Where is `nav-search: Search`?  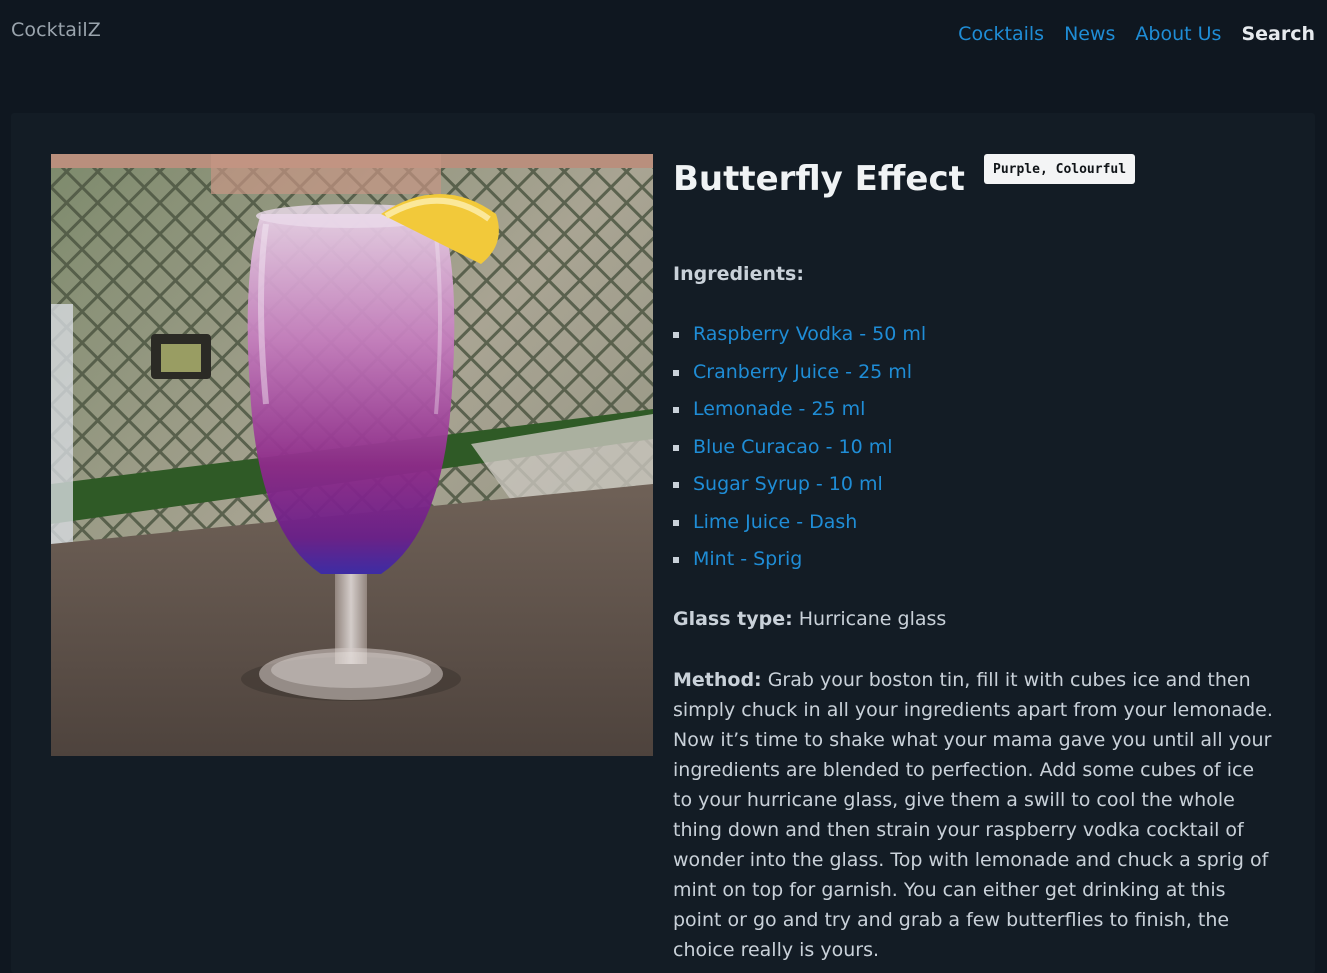
nav-search: Search is located at coordinates (1278, 34).